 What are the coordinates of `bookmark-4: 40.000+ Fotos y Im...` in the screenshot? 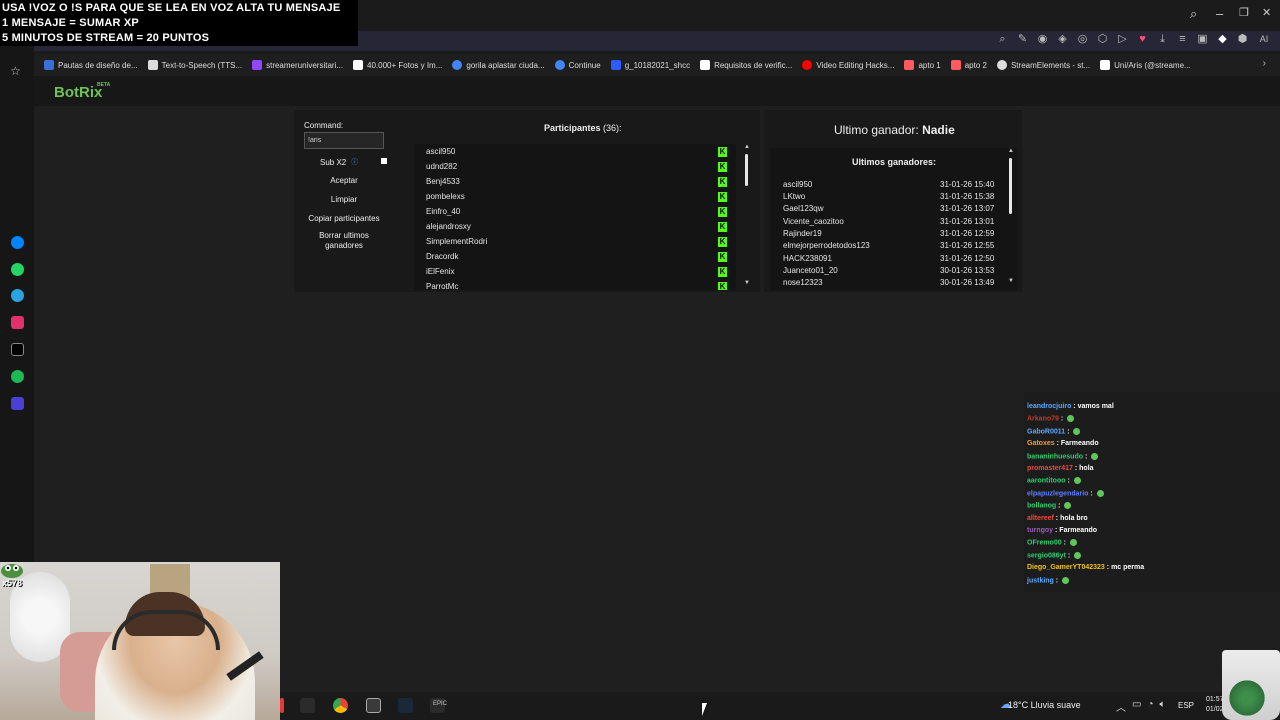 It's located at (397, 65).